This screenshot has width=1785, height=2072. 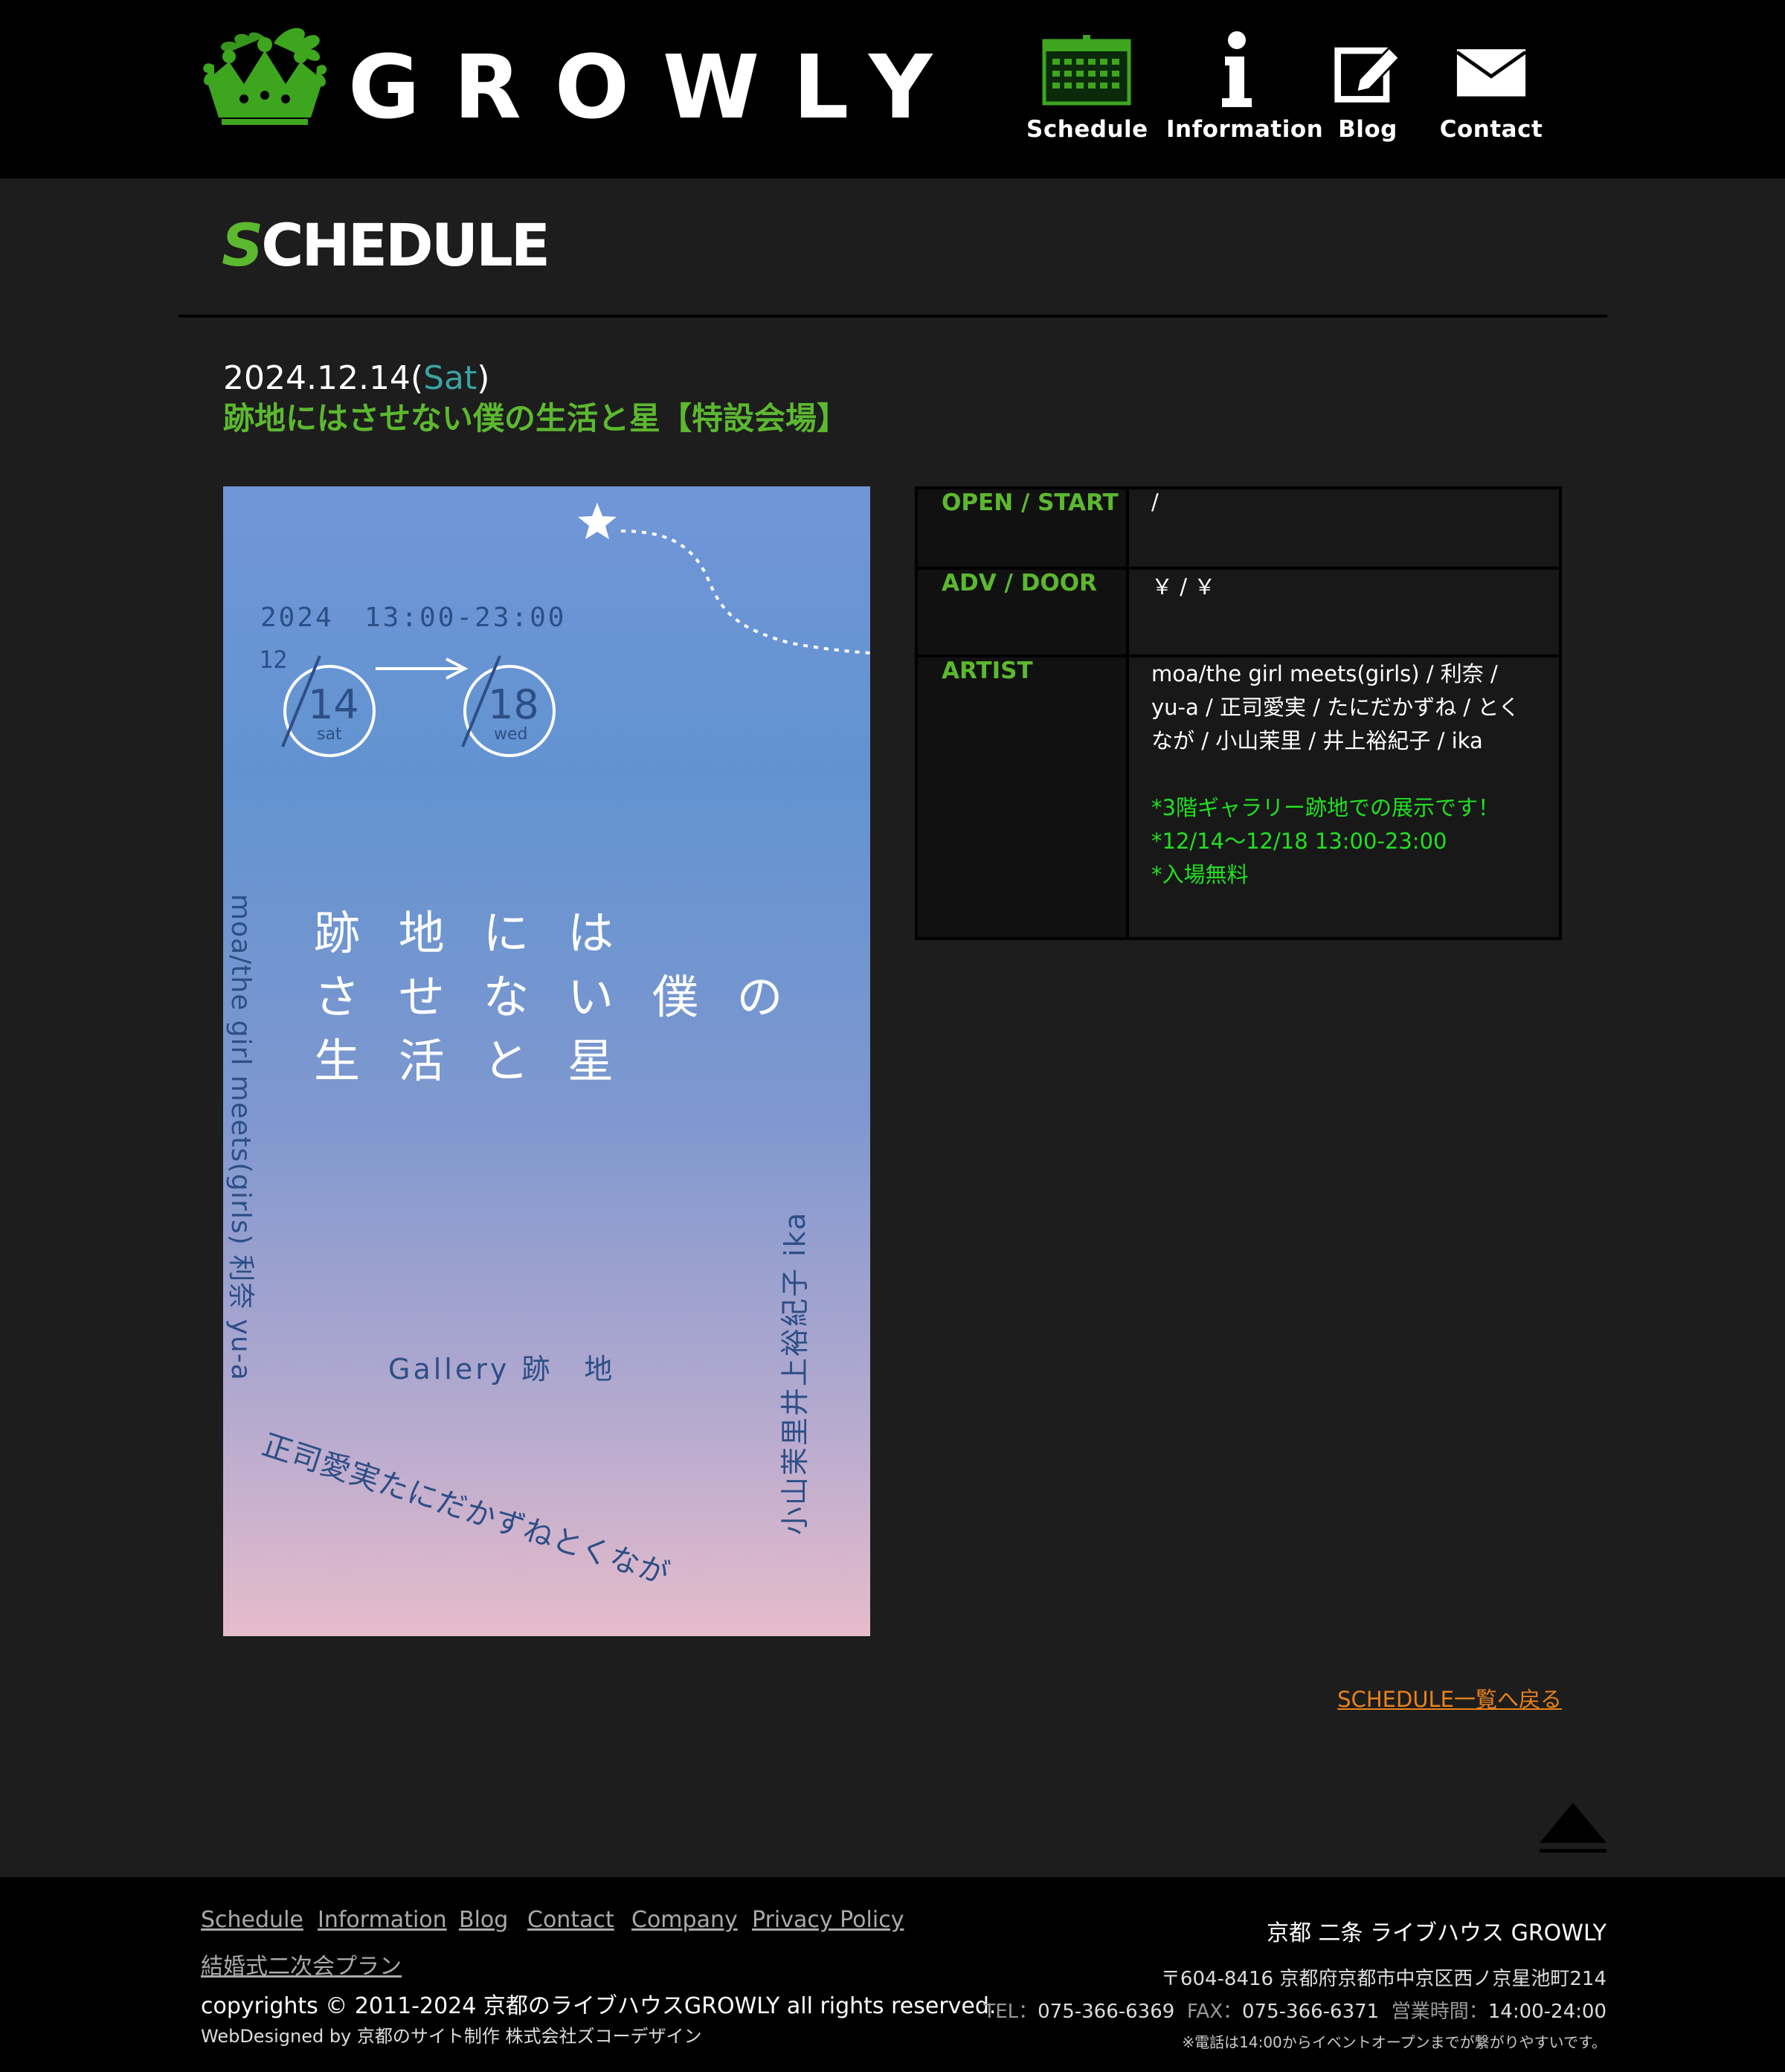 I want to click on table-row-open: OPEN / START /, so click(x=1239, y=528).